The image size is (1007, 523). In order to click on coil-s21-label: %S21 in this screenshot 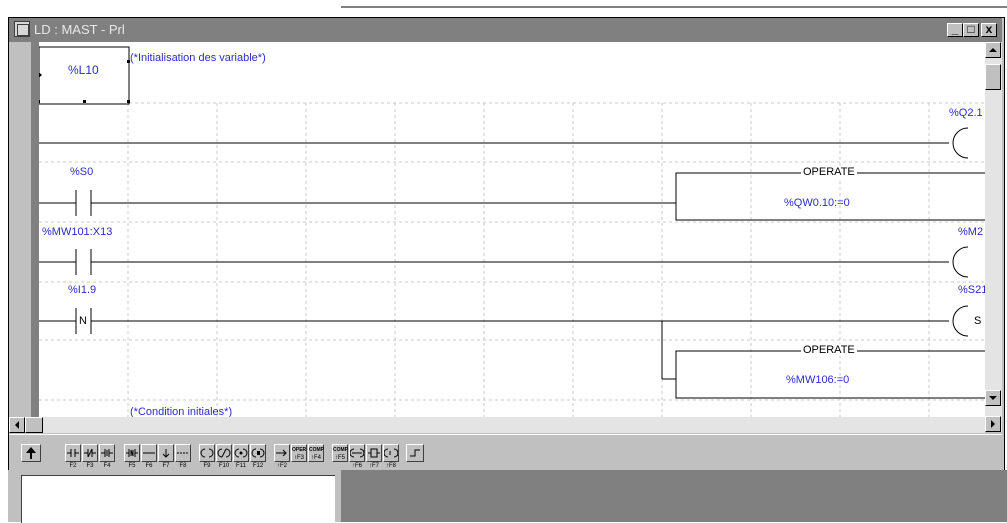, I will do `click(971, 290)`.